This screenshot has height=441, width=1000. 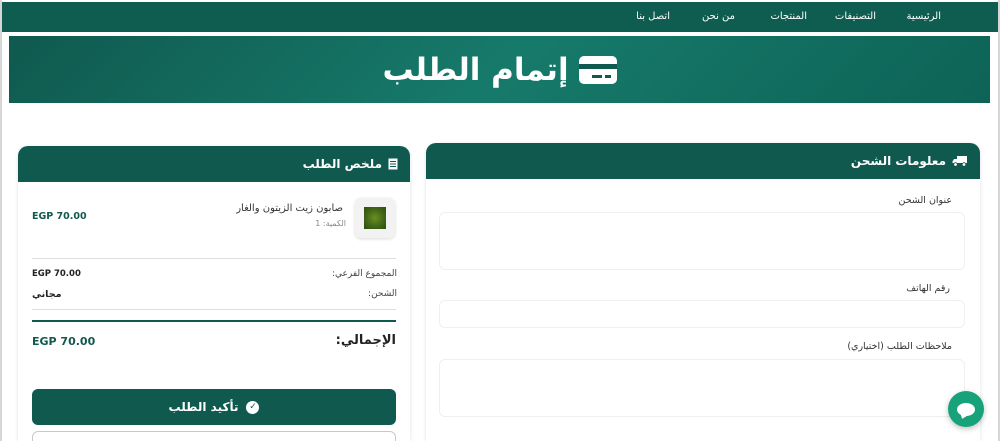 I want to click on nav-link-about: من نحن, so click(x=718, y=16).